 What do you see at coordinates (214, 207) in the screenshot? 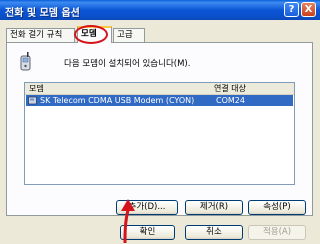
I see `remove-button: 제거(R)` at bounding box center [214, 207].